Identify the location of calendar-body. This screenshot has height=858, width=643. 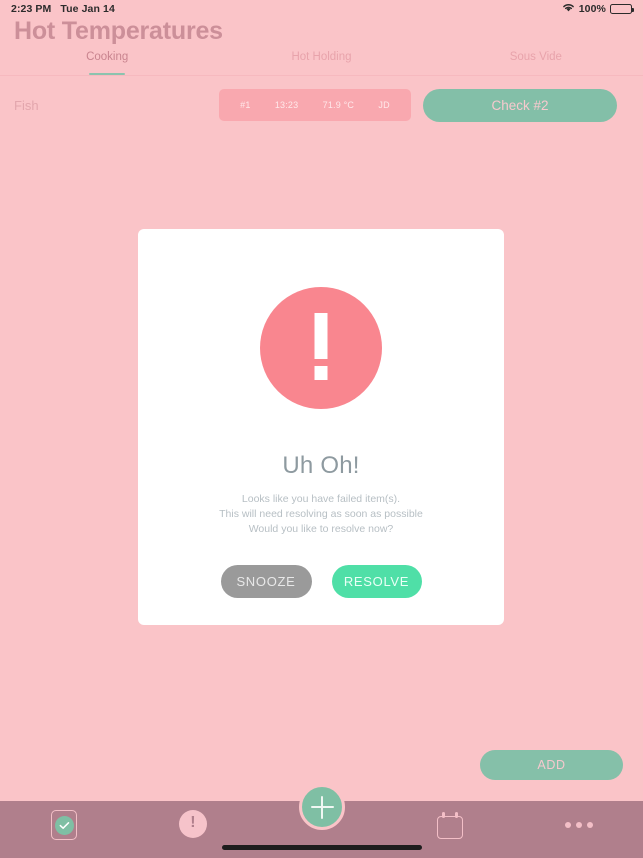
(450, 827).